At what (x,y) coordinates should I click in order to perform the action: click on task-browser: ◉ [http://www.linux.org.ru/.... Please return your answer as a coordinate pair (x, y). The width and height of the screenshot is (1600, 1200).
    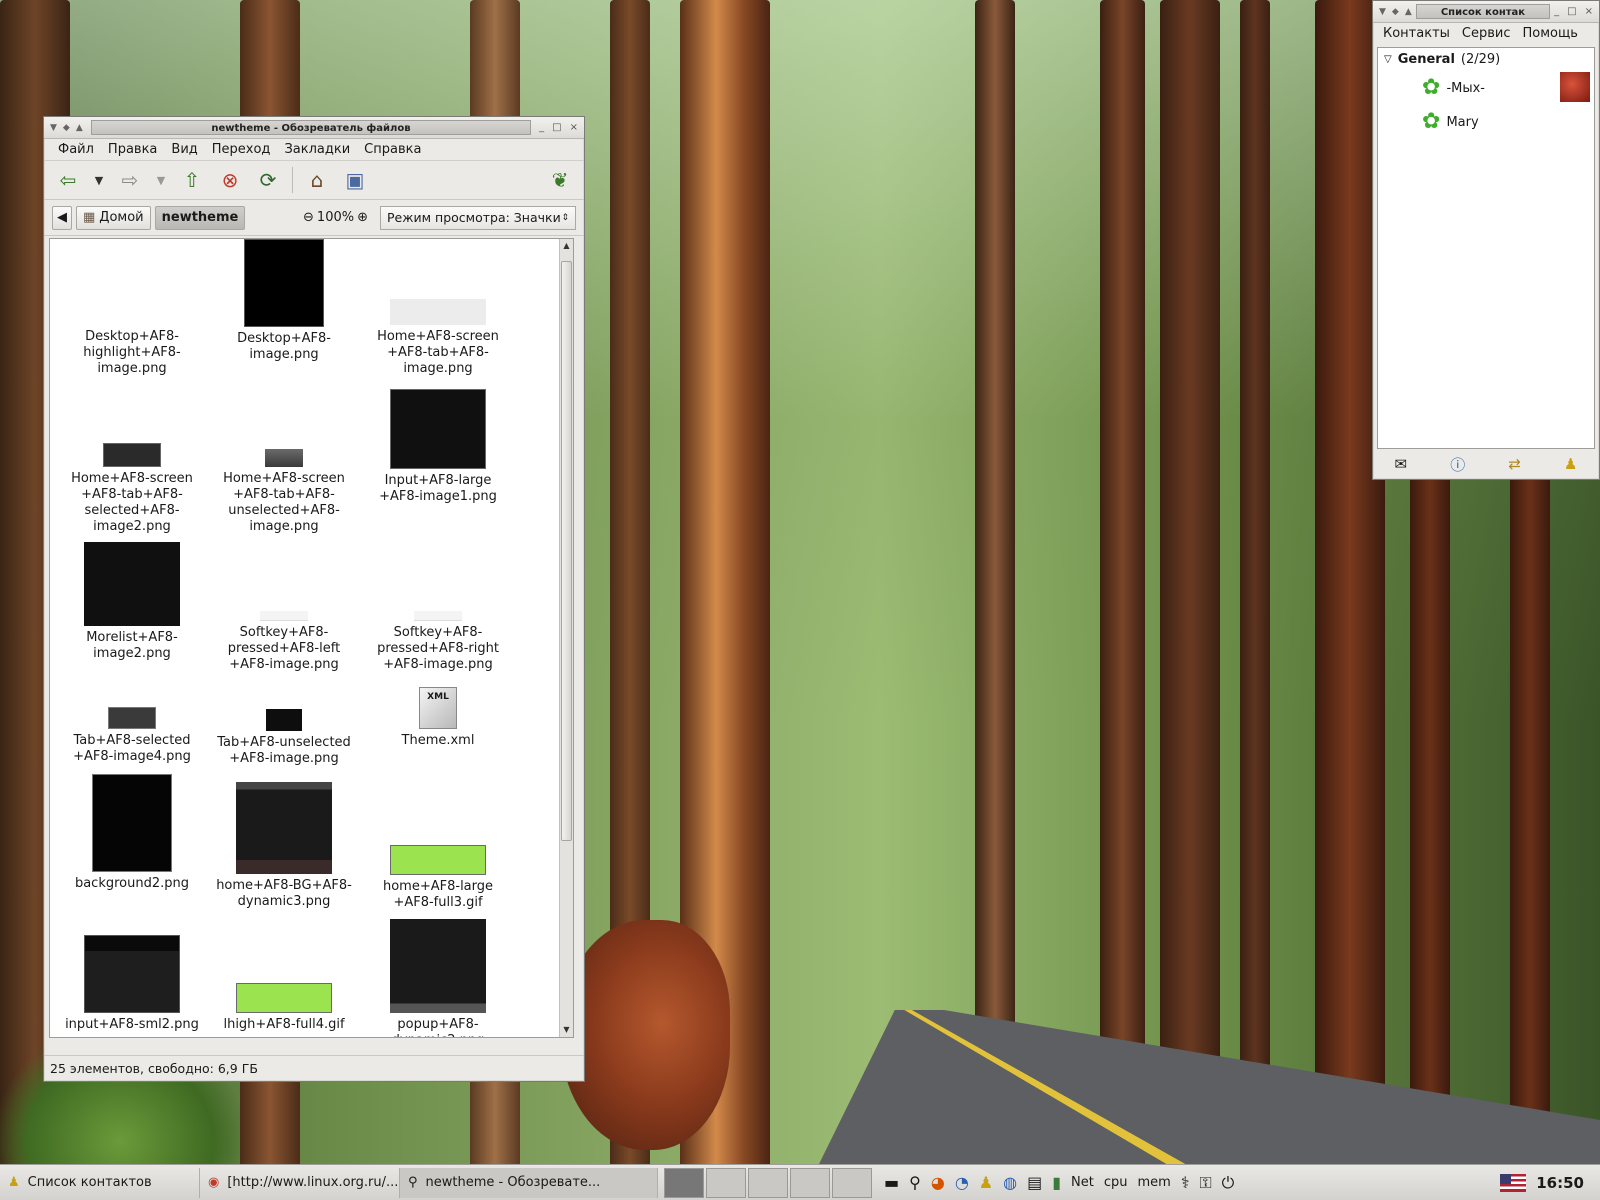
    Looking at the image, I should click on (300, 1182).